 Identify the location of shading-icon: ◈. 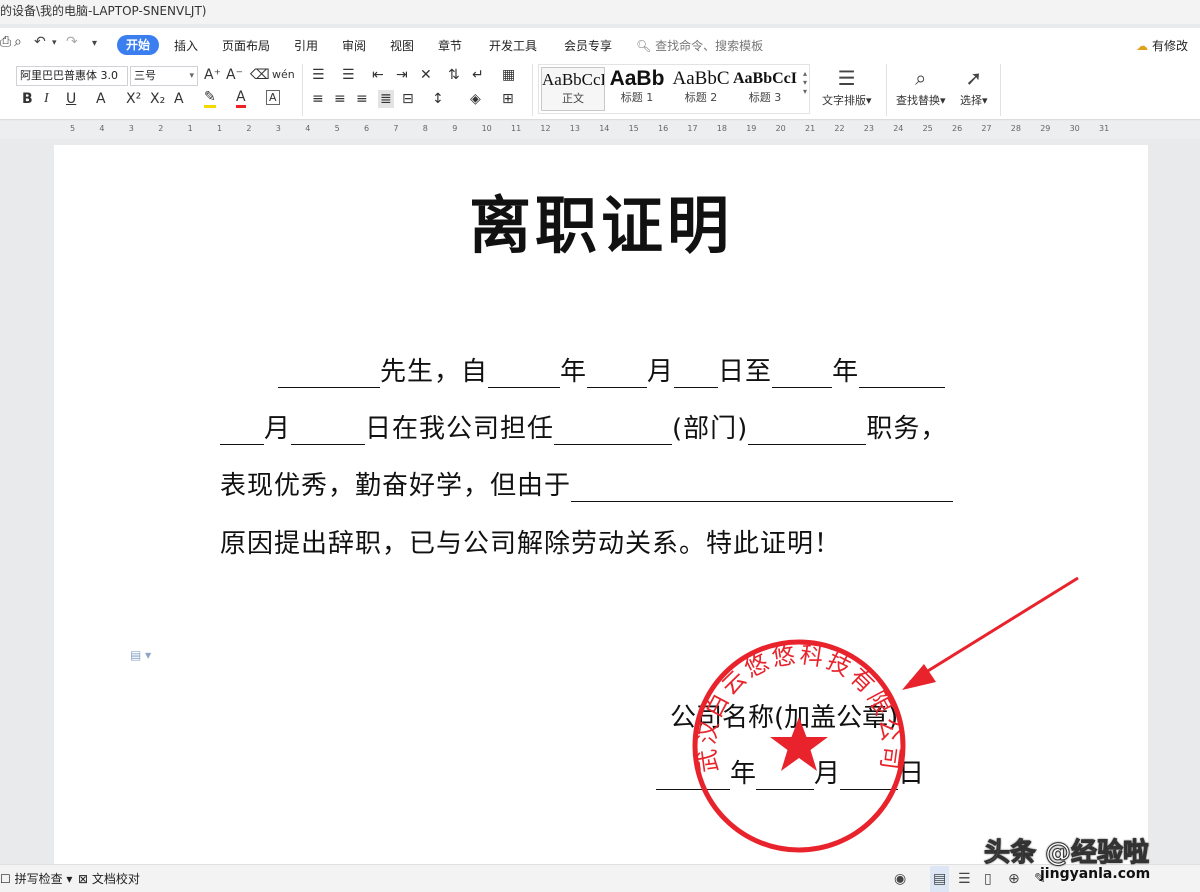
(475, 99).